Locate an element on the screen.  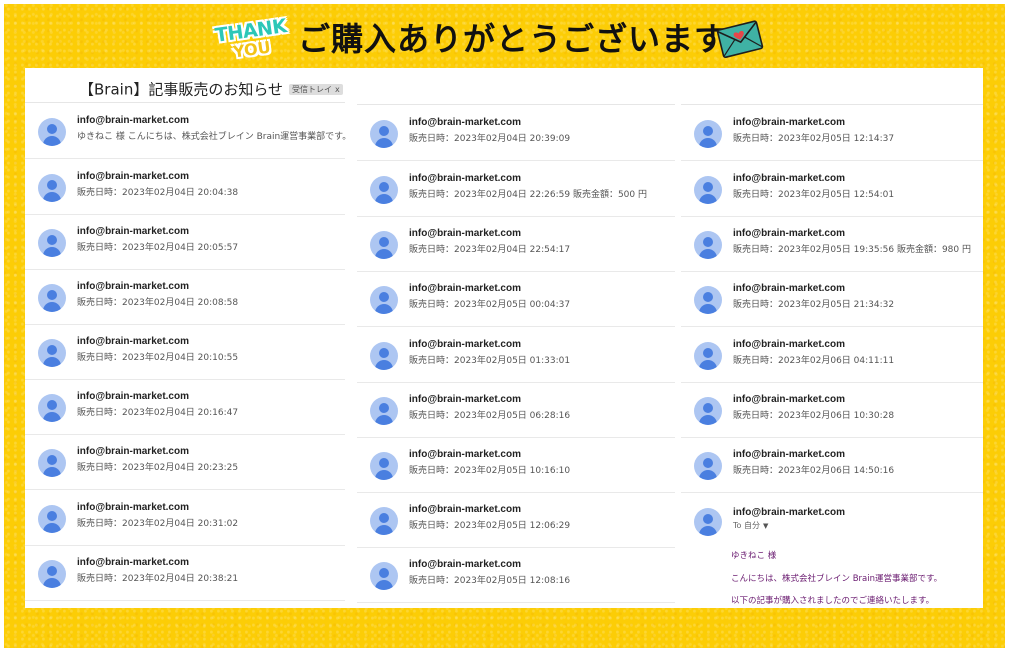
message-snippet: 販売日時：2023年02月05日 06:28:16 is located at coordinates (490, 416).